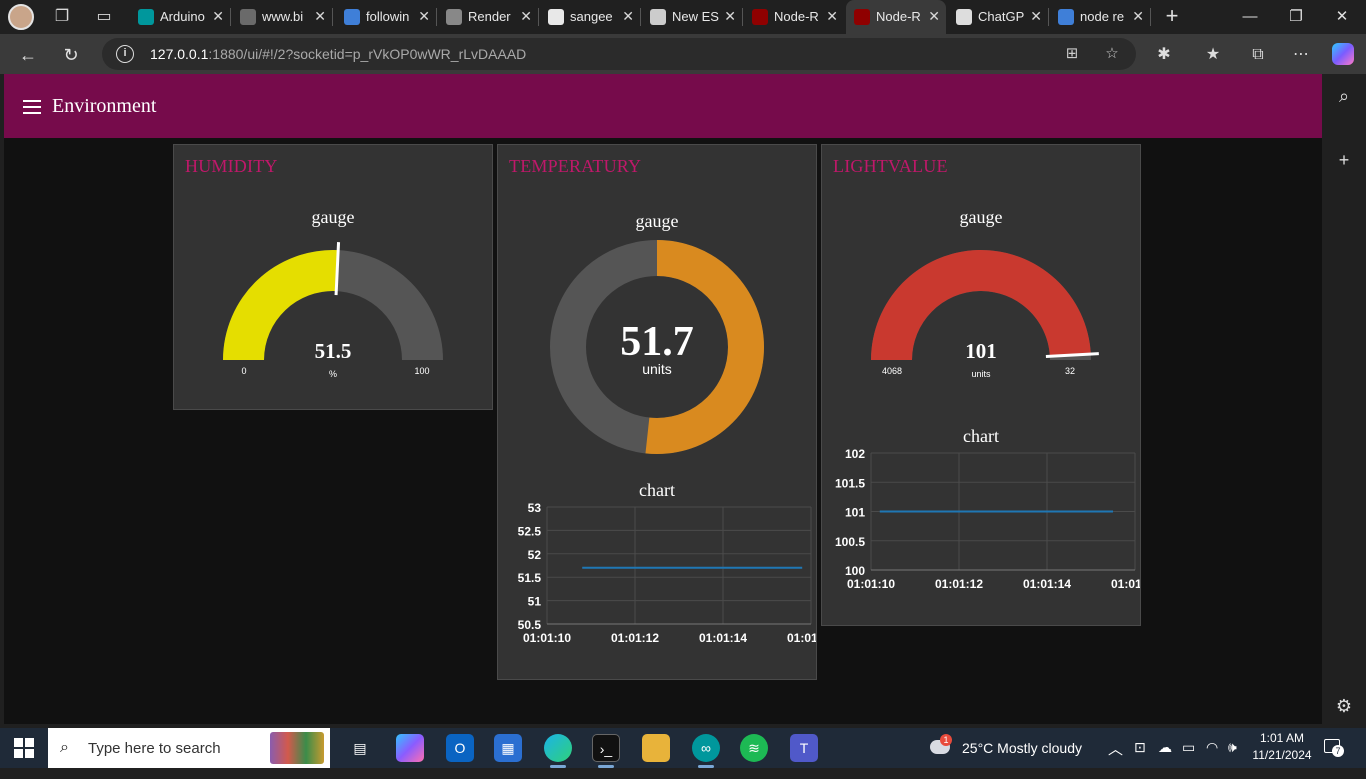 This screenshot has width=1366, height=779. I want to click on chart-y-tick-label: 53, so click(535, 509).